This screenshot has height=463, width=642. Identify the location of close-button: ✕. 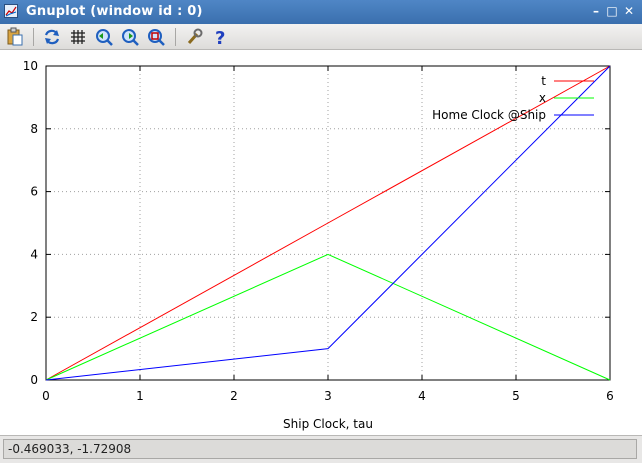
(629, 11).